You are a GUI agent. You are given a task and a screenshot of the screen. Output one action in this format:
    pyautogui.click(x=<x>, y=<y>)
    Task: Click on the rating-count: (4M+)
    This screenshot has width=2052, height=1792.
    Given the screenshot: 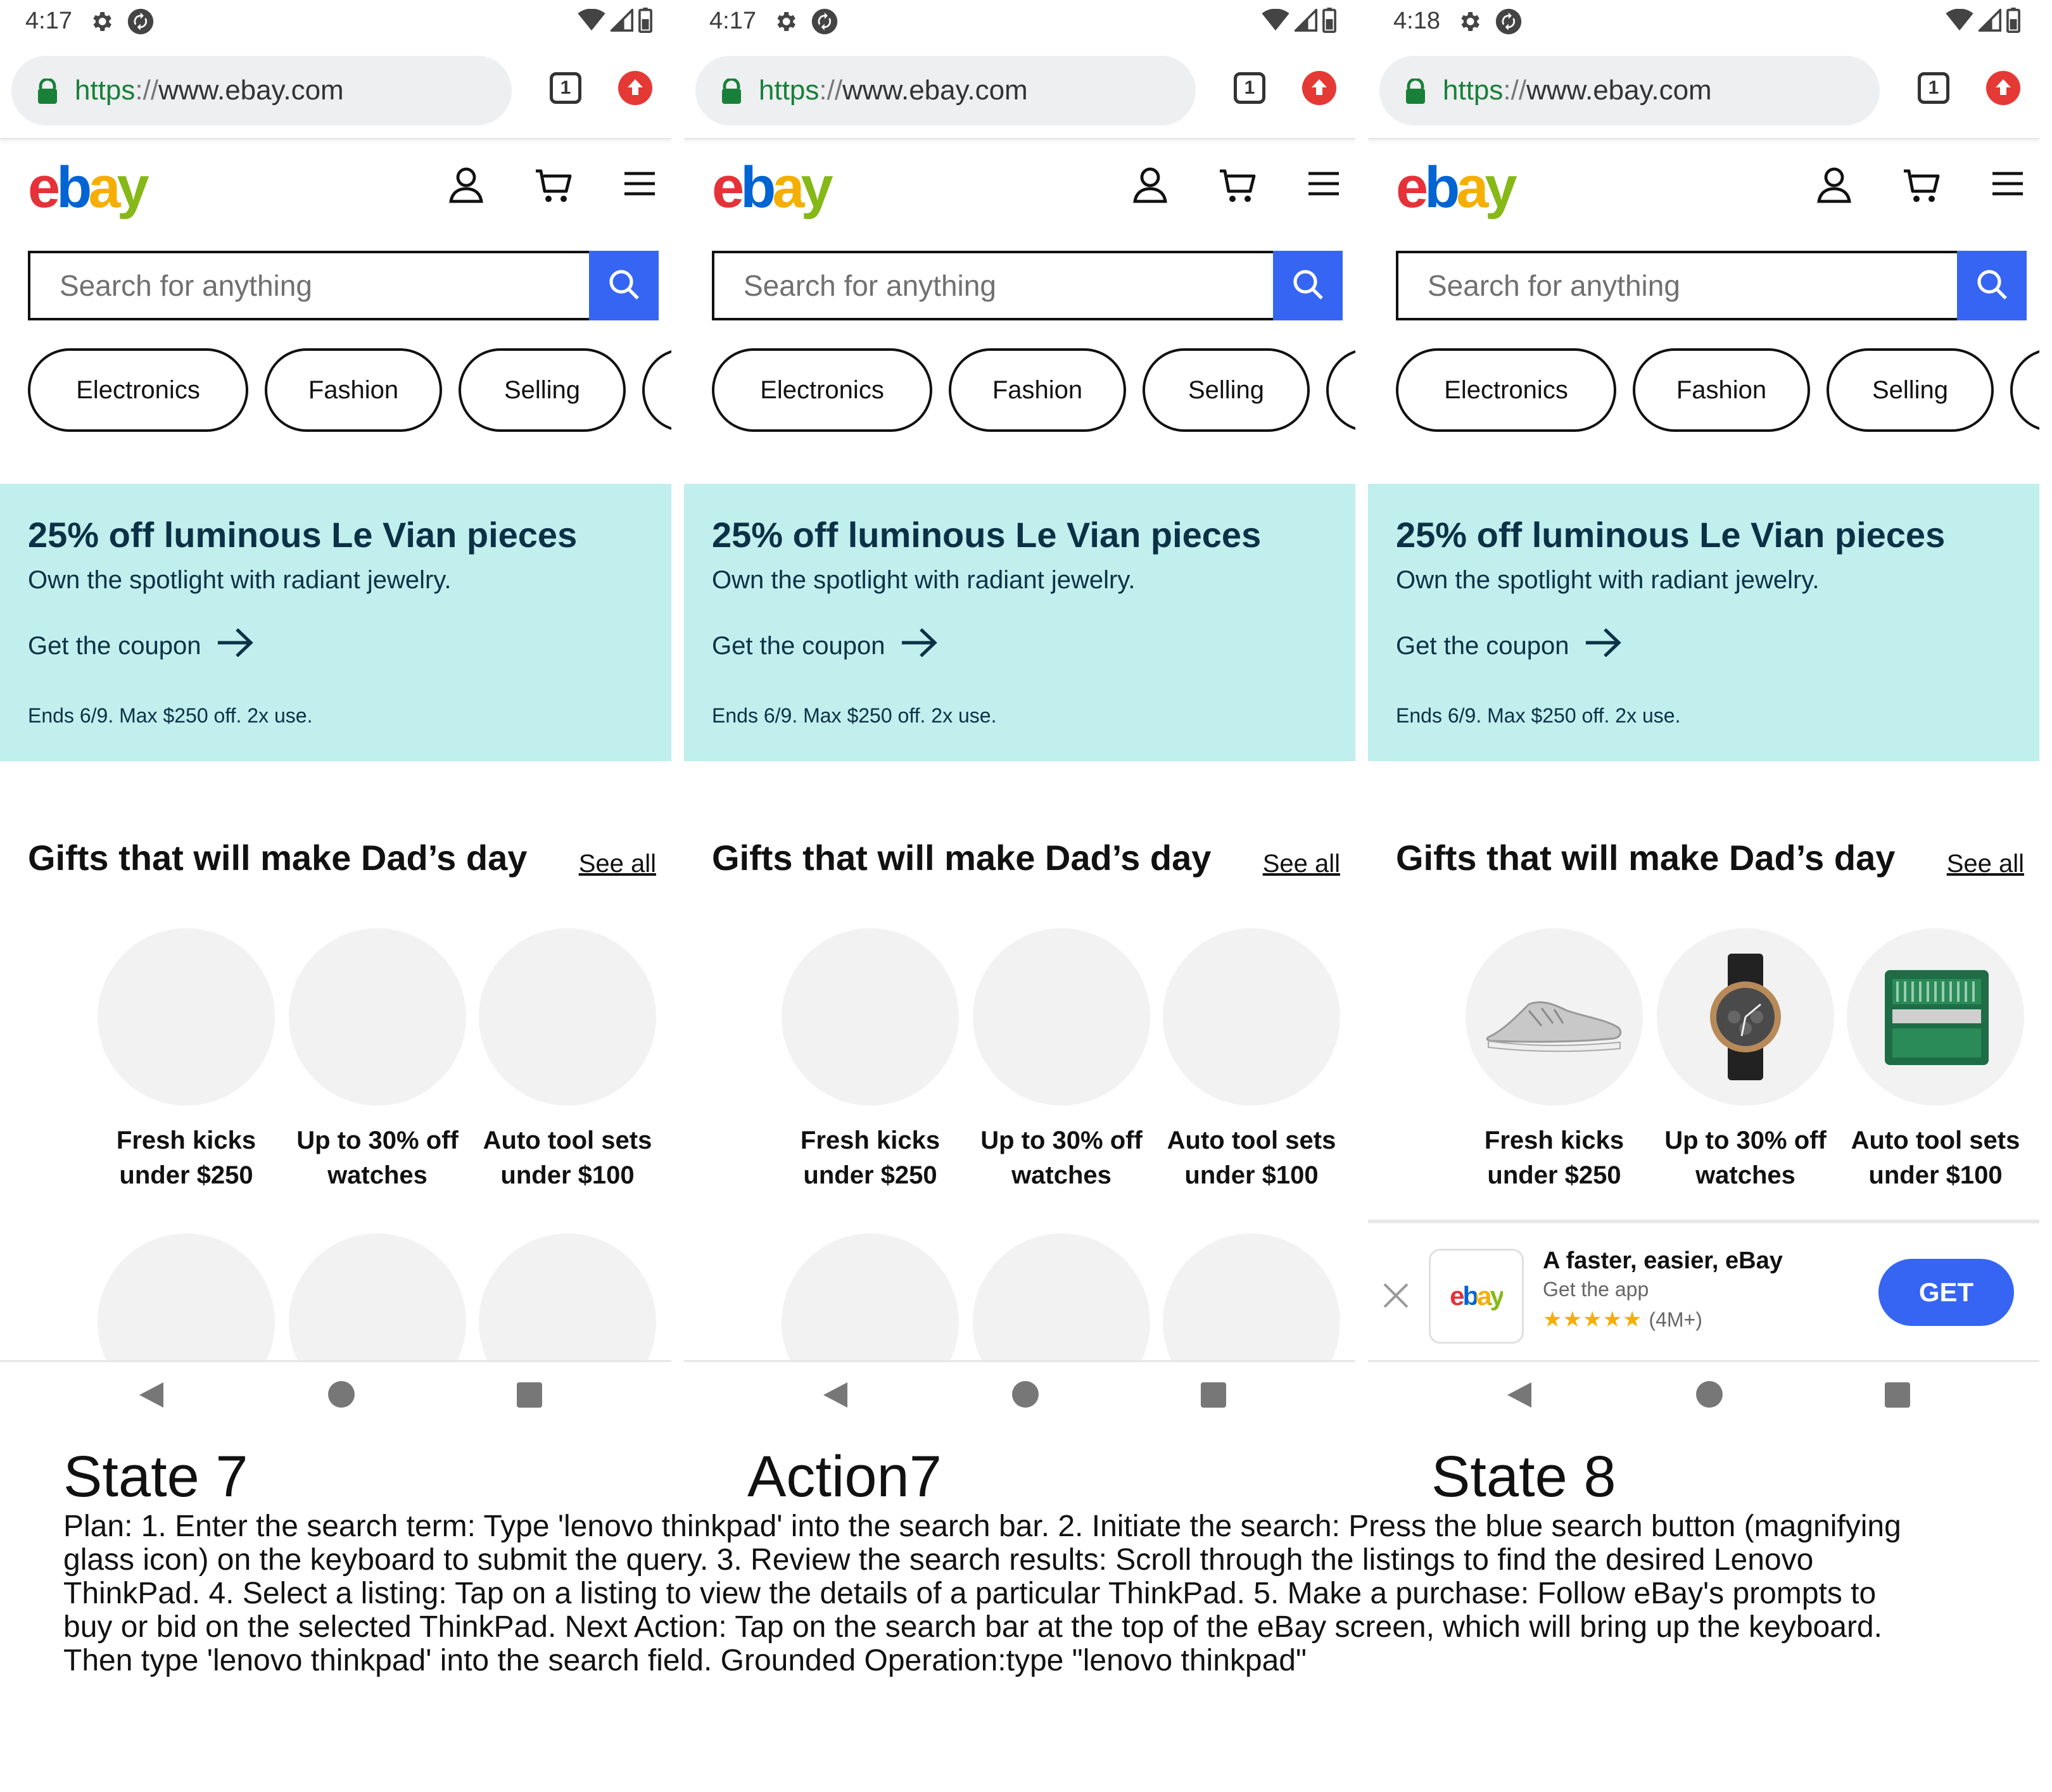 What is the action you would take?
    pyautogui.click(x=1675, y=1319)
    